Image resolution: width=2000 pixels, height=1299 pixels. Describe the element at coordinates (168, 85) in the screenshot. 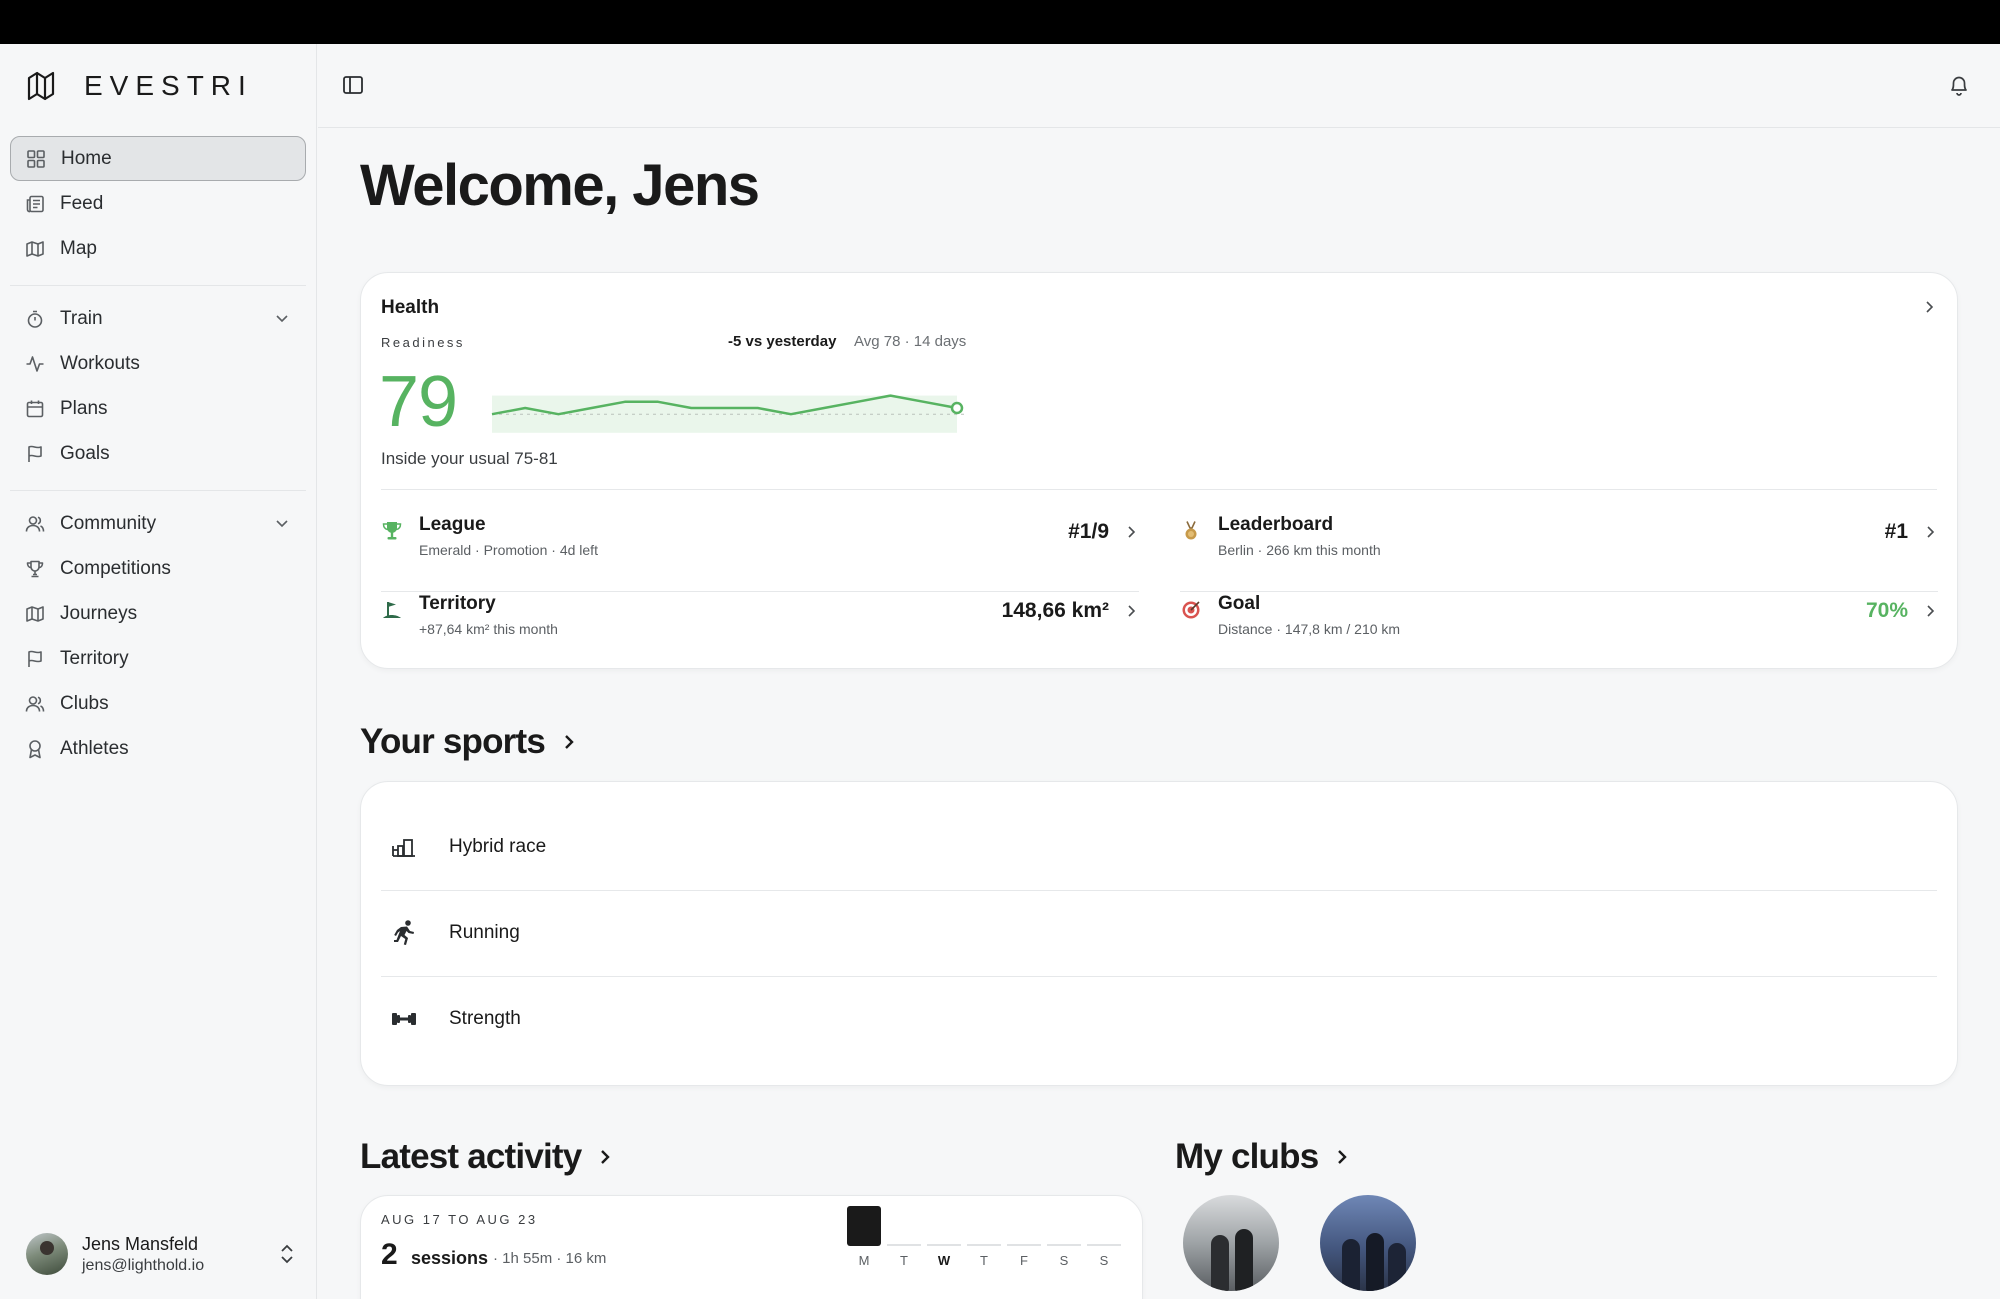

I see `brand-name: EVESTRI` at that location.